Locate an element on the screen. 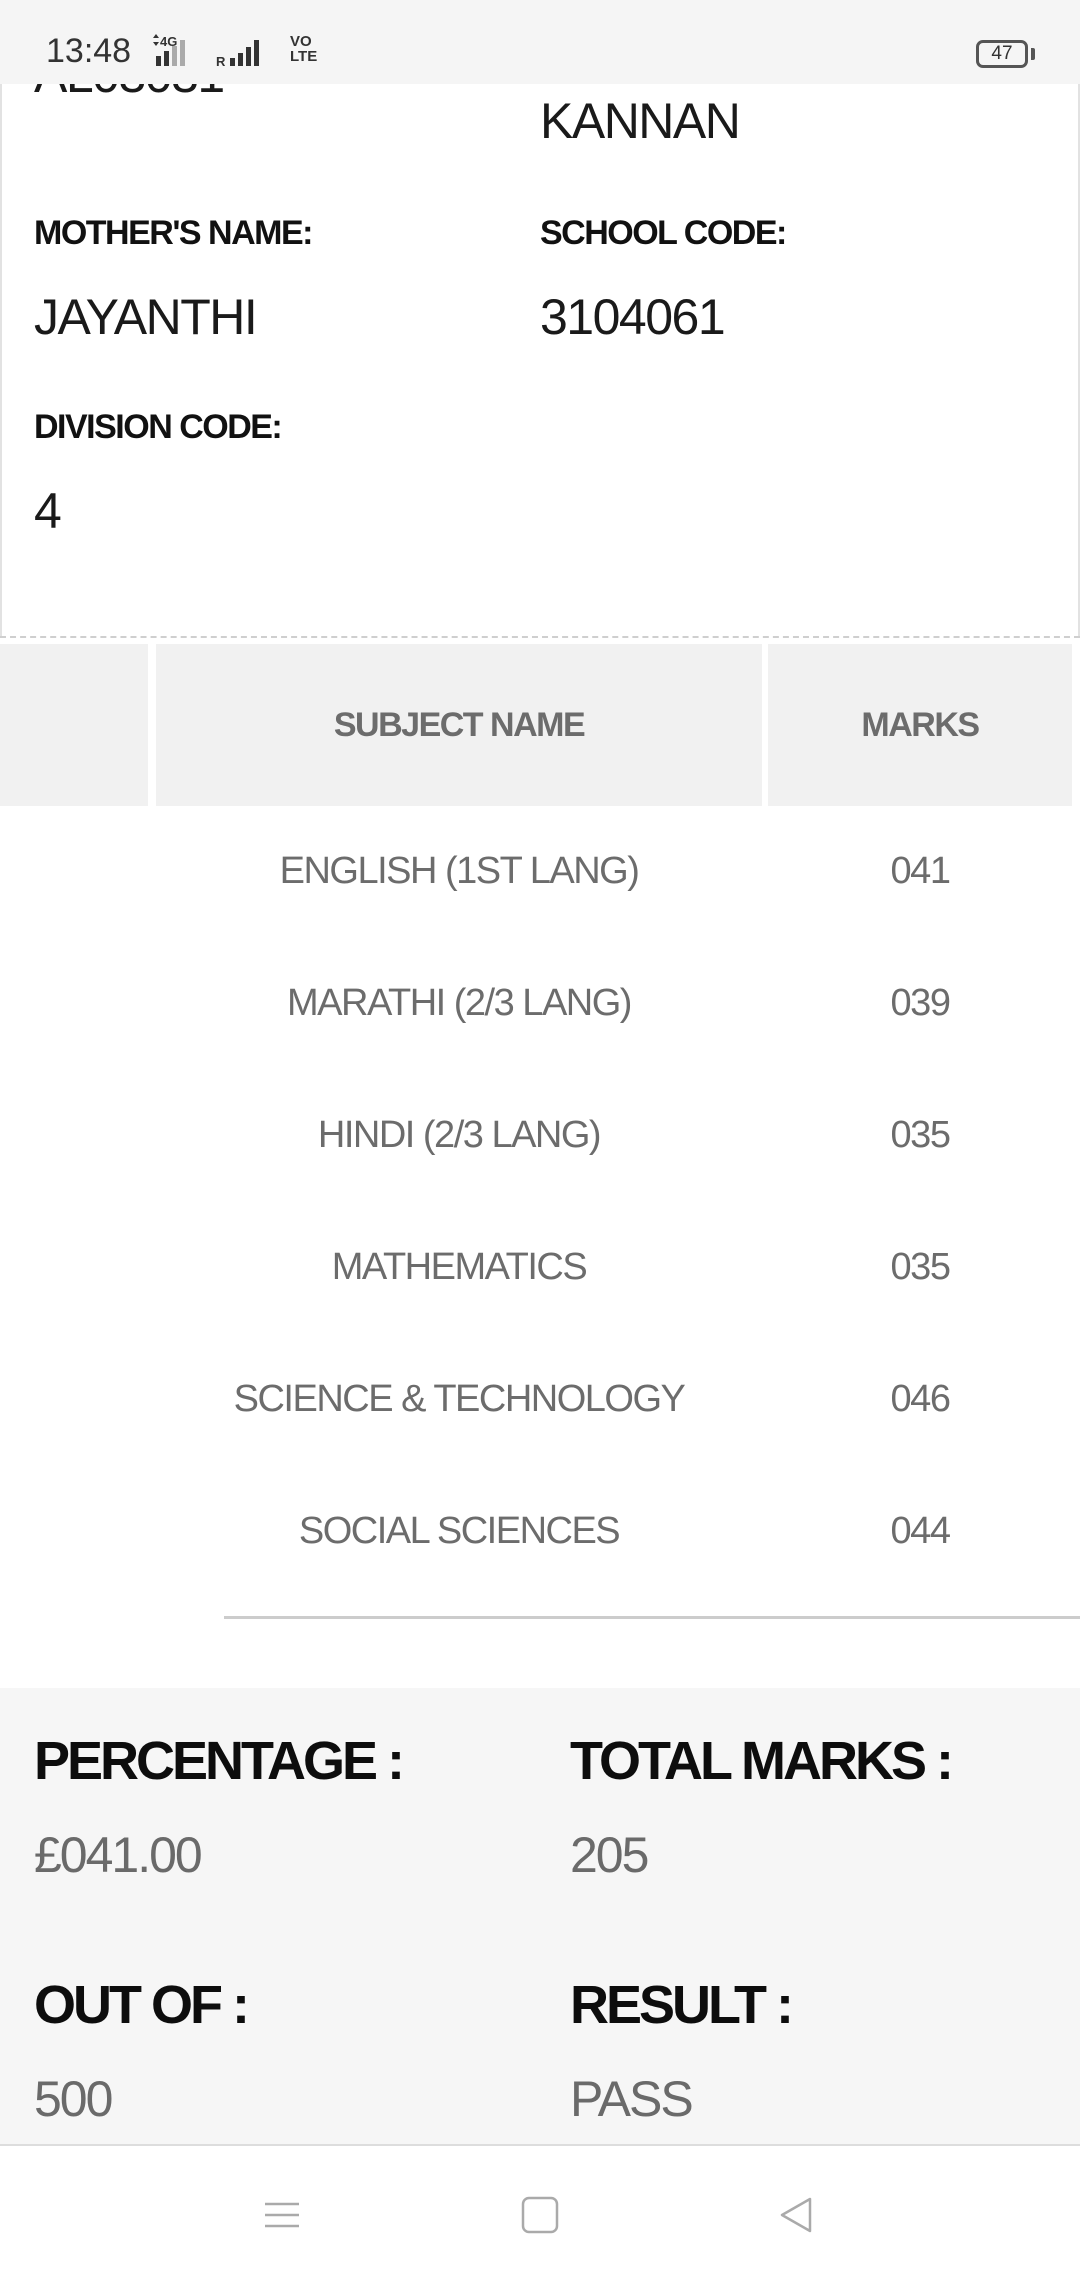  header-subject-code: DE is located at coordinates (74, 725).